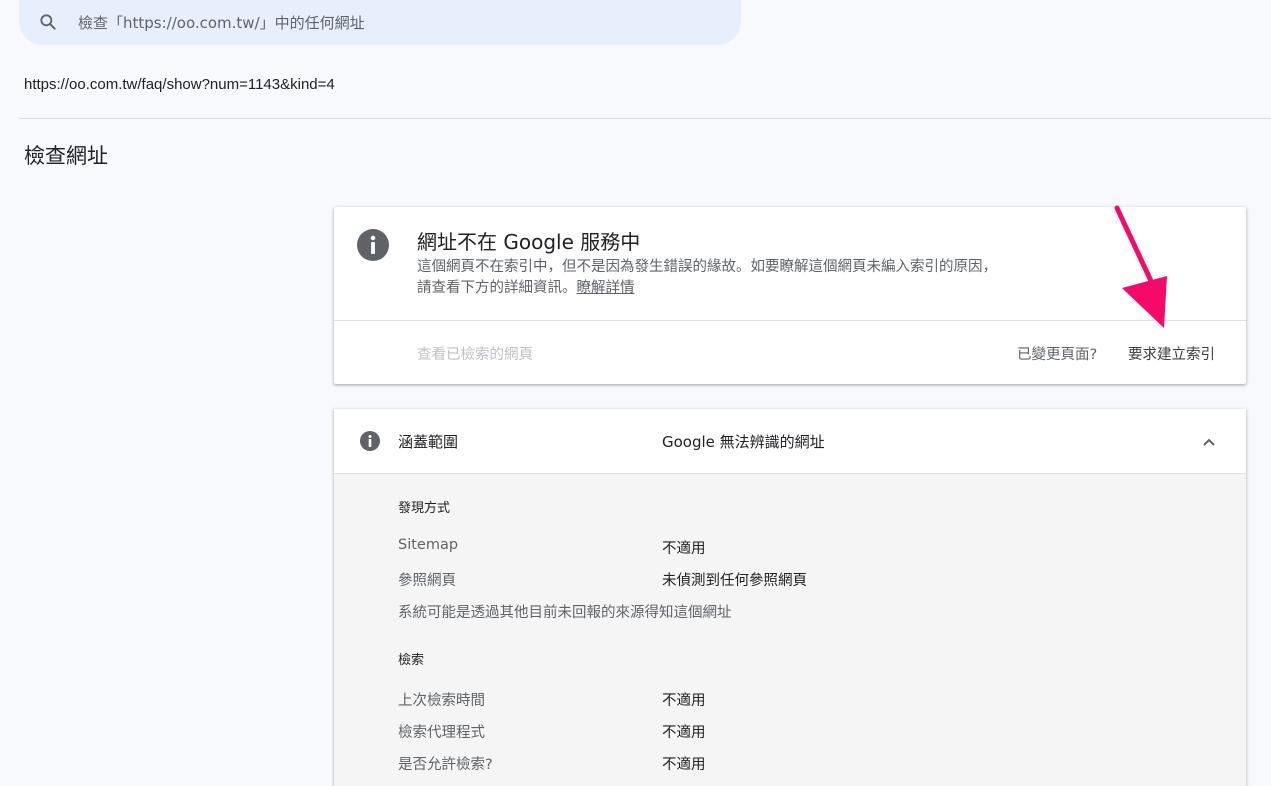 This screenshot has height=786, width=1271. Describe the element at coordinates (1209, 442) in the screenshot. I see `chevron-up-icon` at that location.